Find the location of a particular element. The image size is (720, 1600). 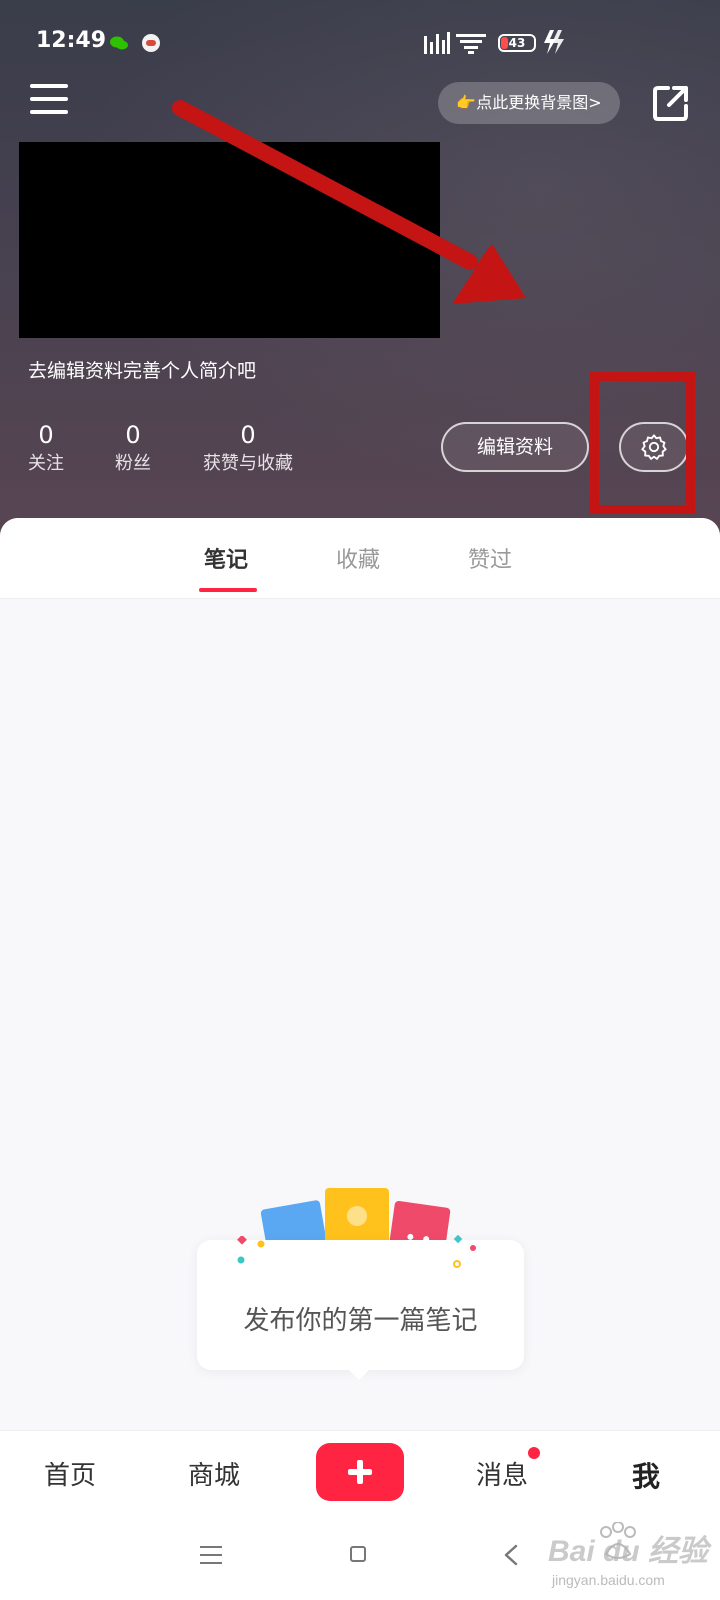

tab-notes: 笔记 is located at coordinates (226, 558).